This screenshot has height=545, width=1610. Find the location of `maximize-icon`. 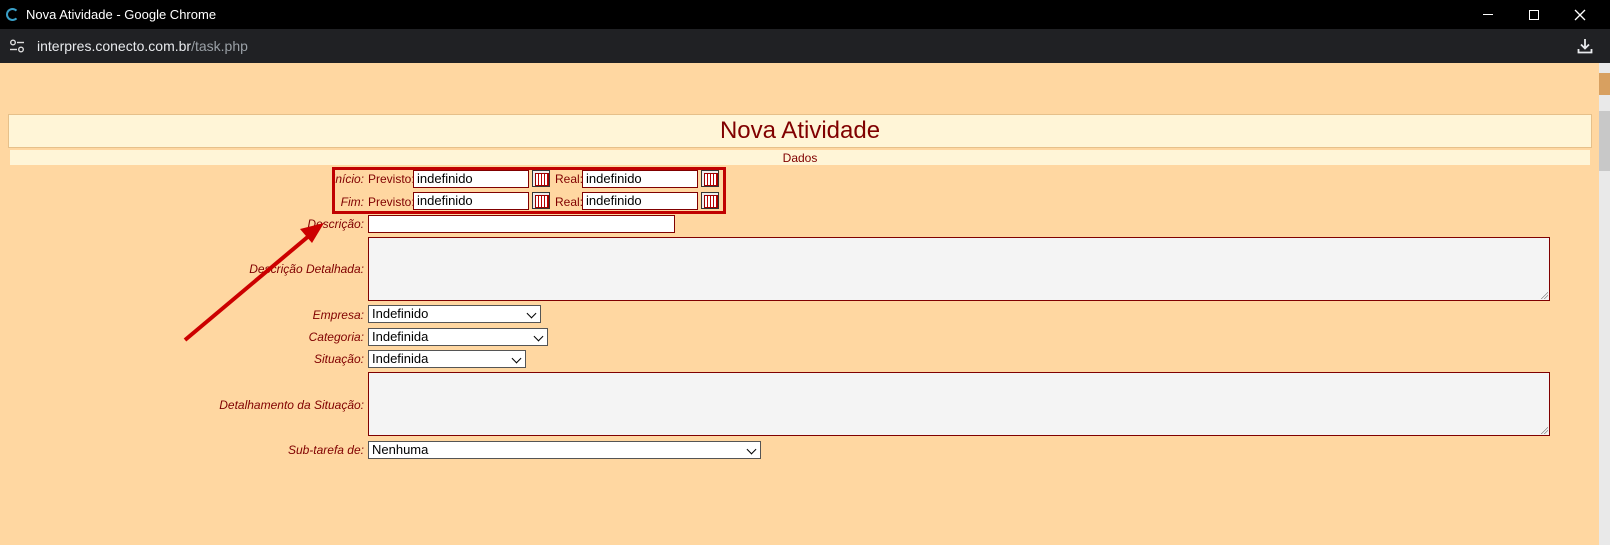

maximize-icon is located at coordinates (1534, 14).